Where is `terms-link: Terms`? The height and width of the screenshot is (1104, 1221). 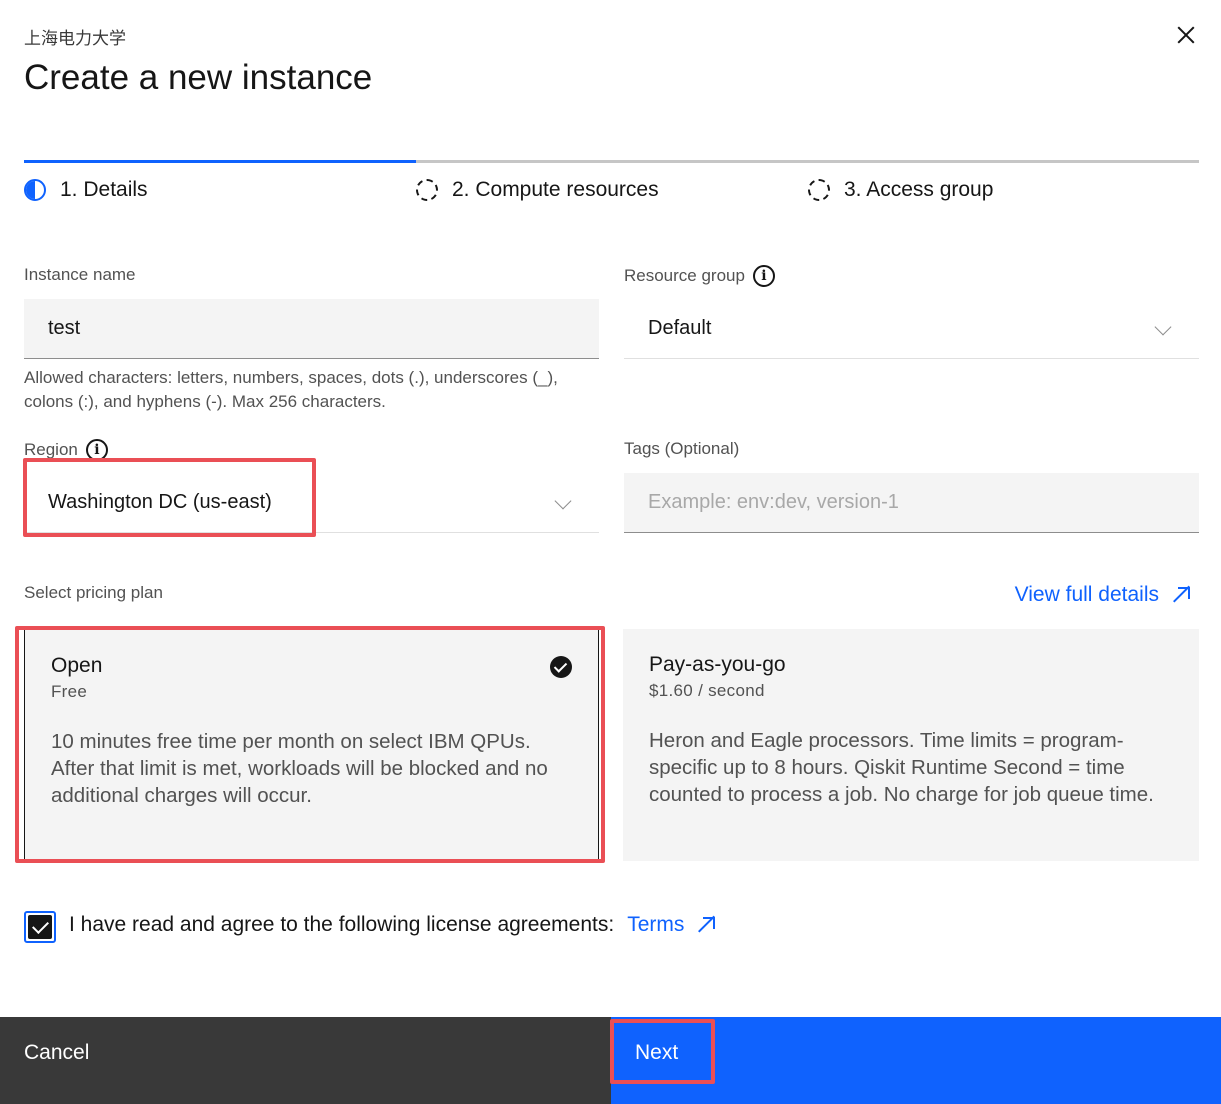
terms-link: Terms is located at coordinates (671, 925).